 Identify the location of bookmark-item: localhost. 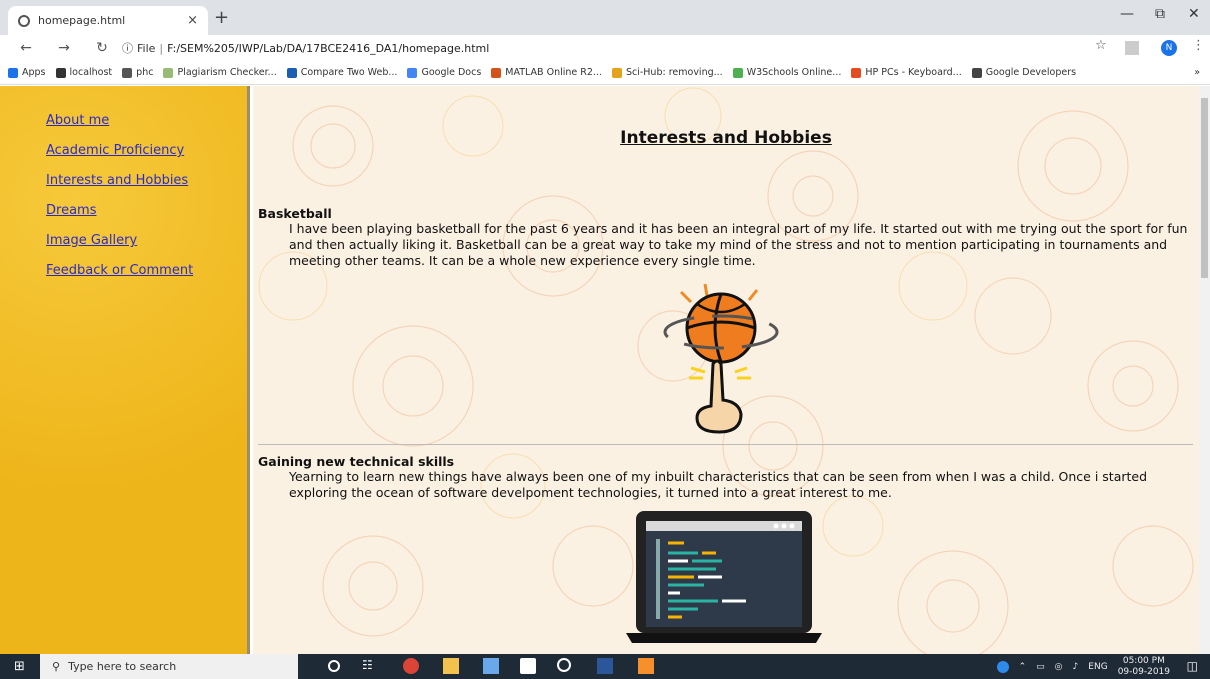
(84, 72).